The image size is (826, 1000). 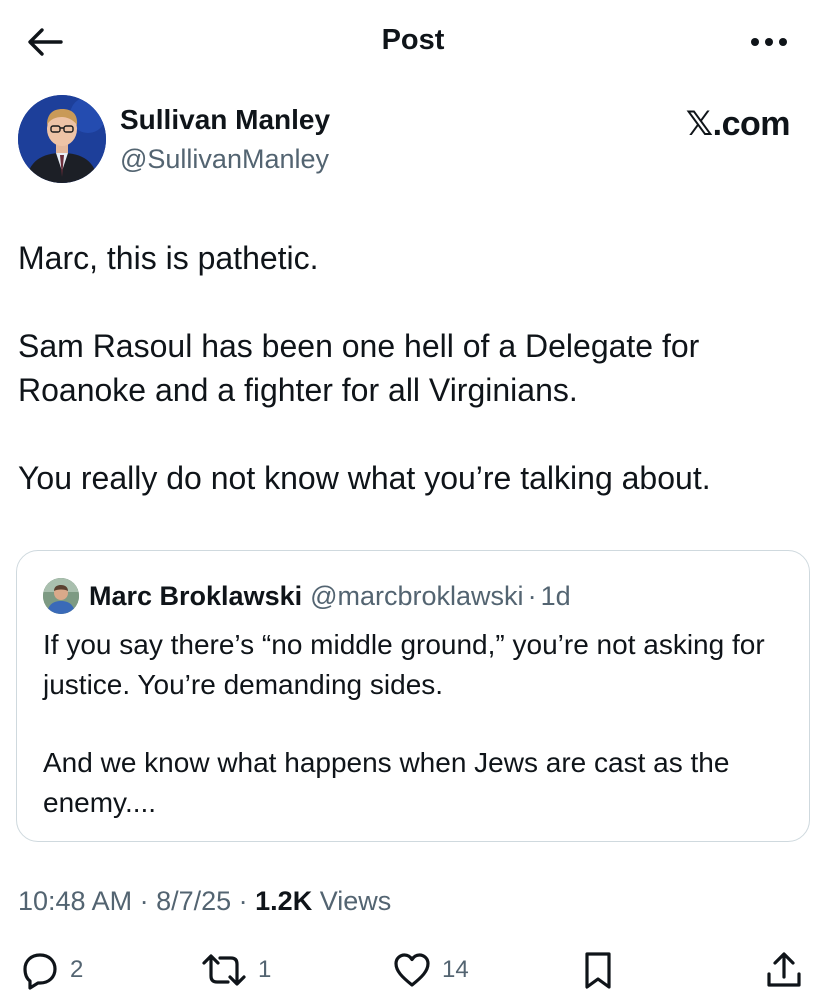 I want to click on post-author: Sullivan Manley @SullivanManley 𝕏.com, so click(x=407, y=141).